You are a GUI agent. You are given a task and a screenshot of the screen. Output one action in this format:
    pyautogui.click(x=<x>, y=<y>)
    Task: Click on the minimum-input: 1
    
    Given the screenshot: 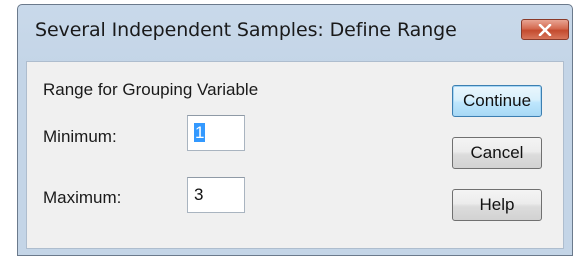 What is the action you would take?
    pyautogui.click(x=216, y=133)
    